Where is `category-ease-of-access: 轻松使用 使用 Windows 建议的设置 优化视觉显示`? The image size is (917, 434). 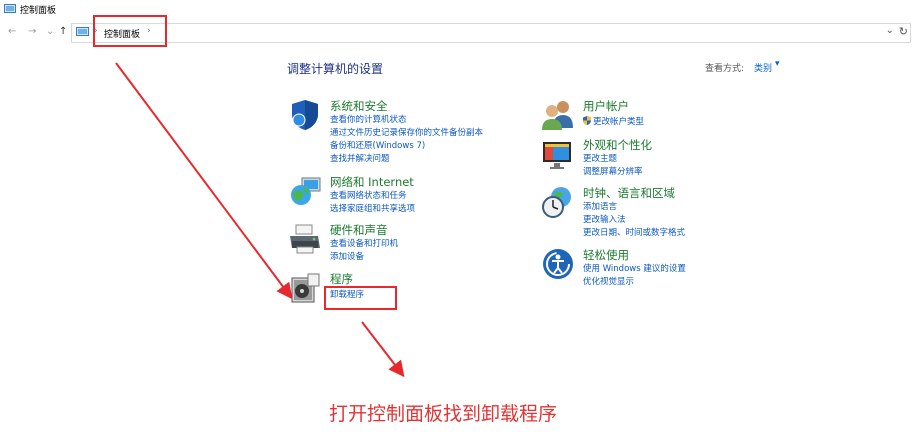 category-ease-of-access: 轻松使用 使用 Windows 建议的设置 优化视觉显示 is located at coordinates (651, 267).